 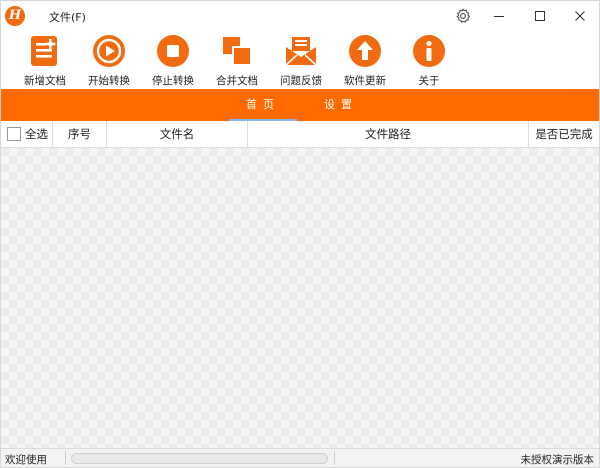 I want to click on title-bar: H 文件(F), so click(x=300, y=16).